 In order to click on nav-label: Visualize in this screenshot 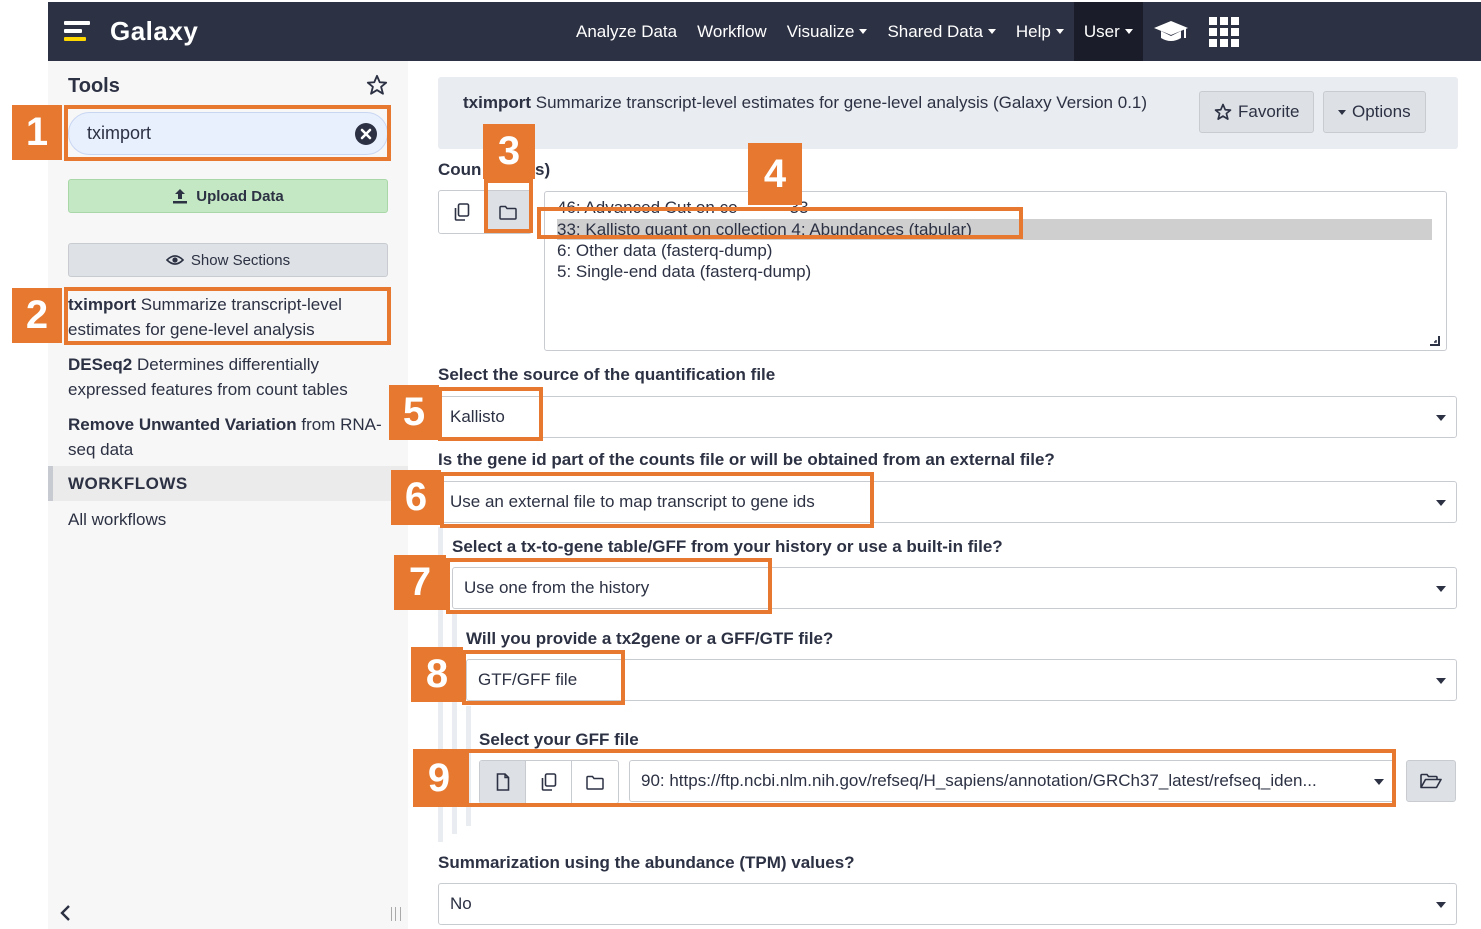, I will do `click(820, 31)`.